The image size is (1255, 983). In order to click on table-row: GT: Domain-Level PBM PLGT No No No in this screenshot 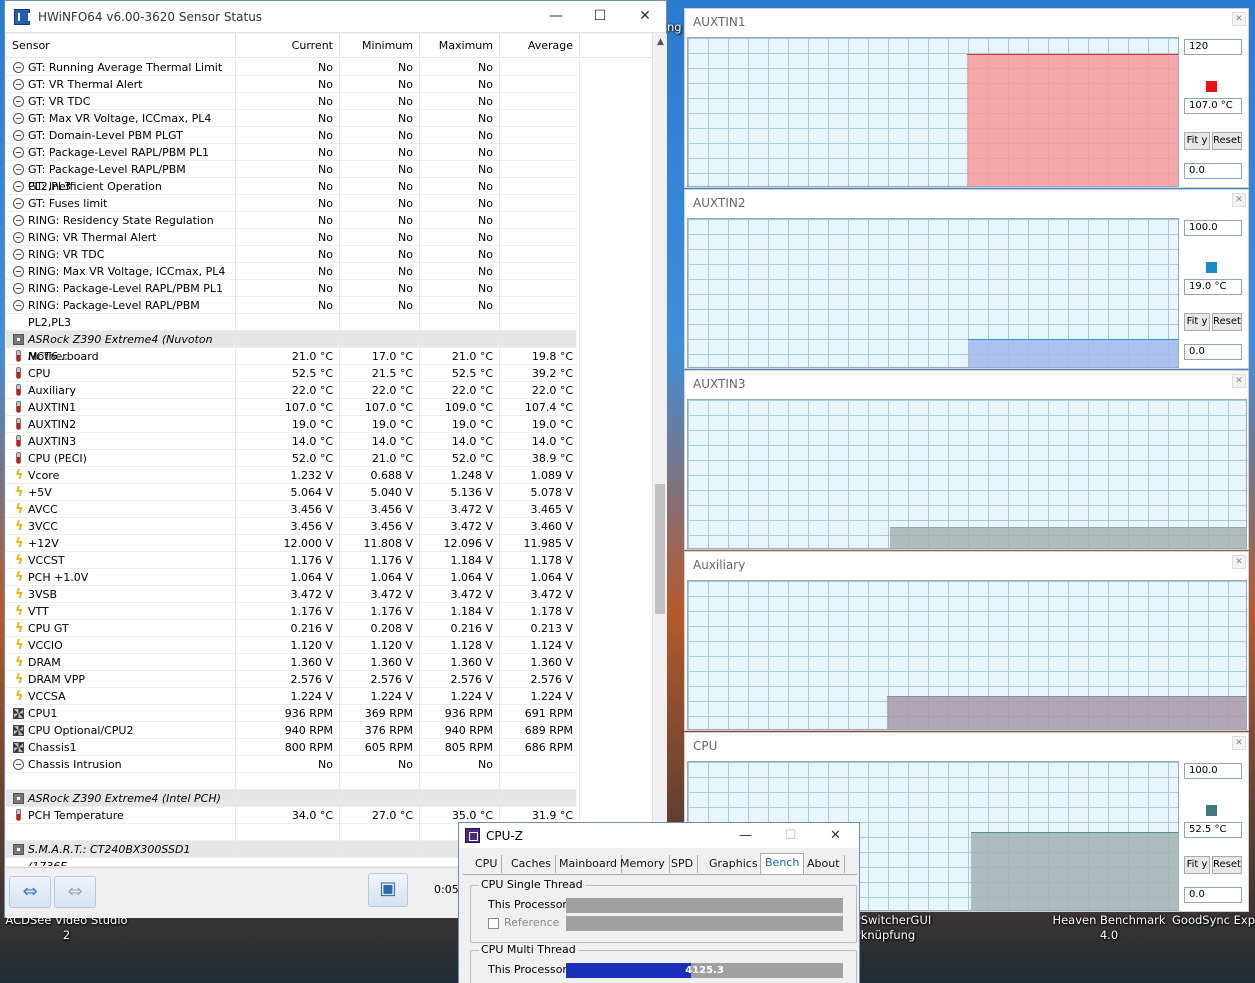, I will do `click(293, 135)`.